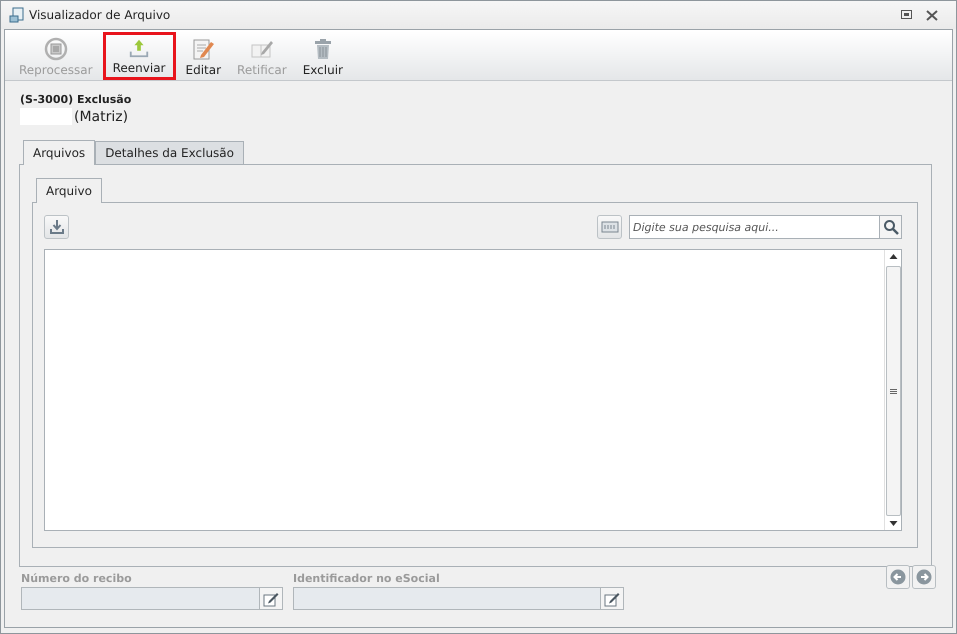 This screenshot has height=634, width=957. I want to click on search-icon, so click(890, 227).